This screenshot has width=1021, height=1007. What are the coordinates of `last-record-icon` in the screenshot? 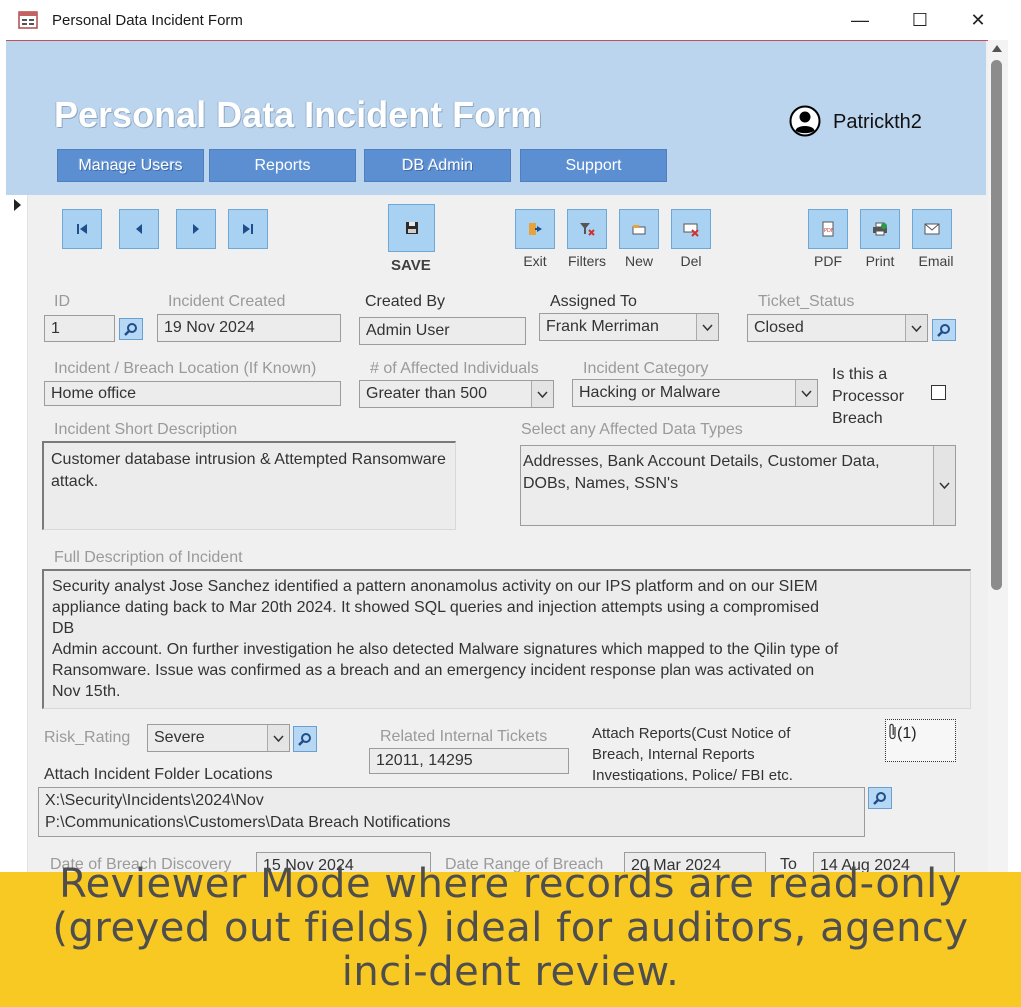 It's located at (248, 229).